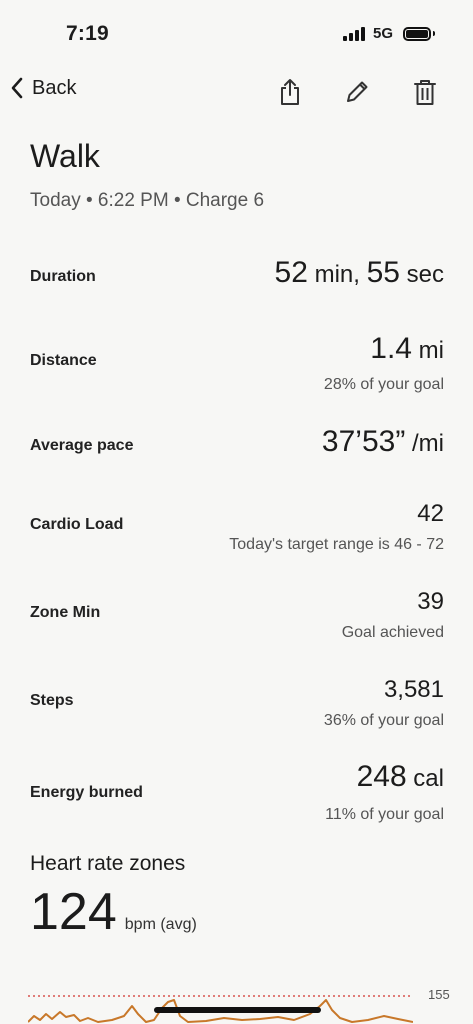 The width and height of the screenshot is (473, 1024). Describe the element at coordinates (336, 544) in the screenshot. I see `metric-subtext: Today's target range is 46 - 72` at that location.